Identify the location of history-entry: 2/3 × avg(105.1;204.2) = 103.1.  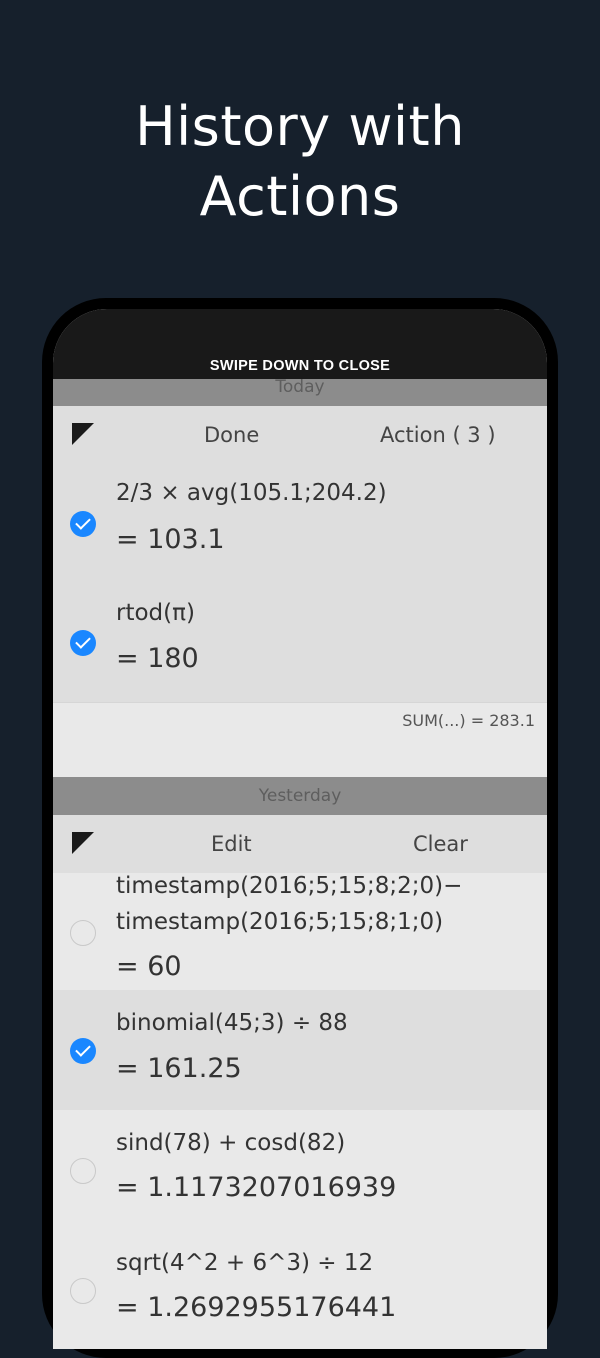
(300, 524).